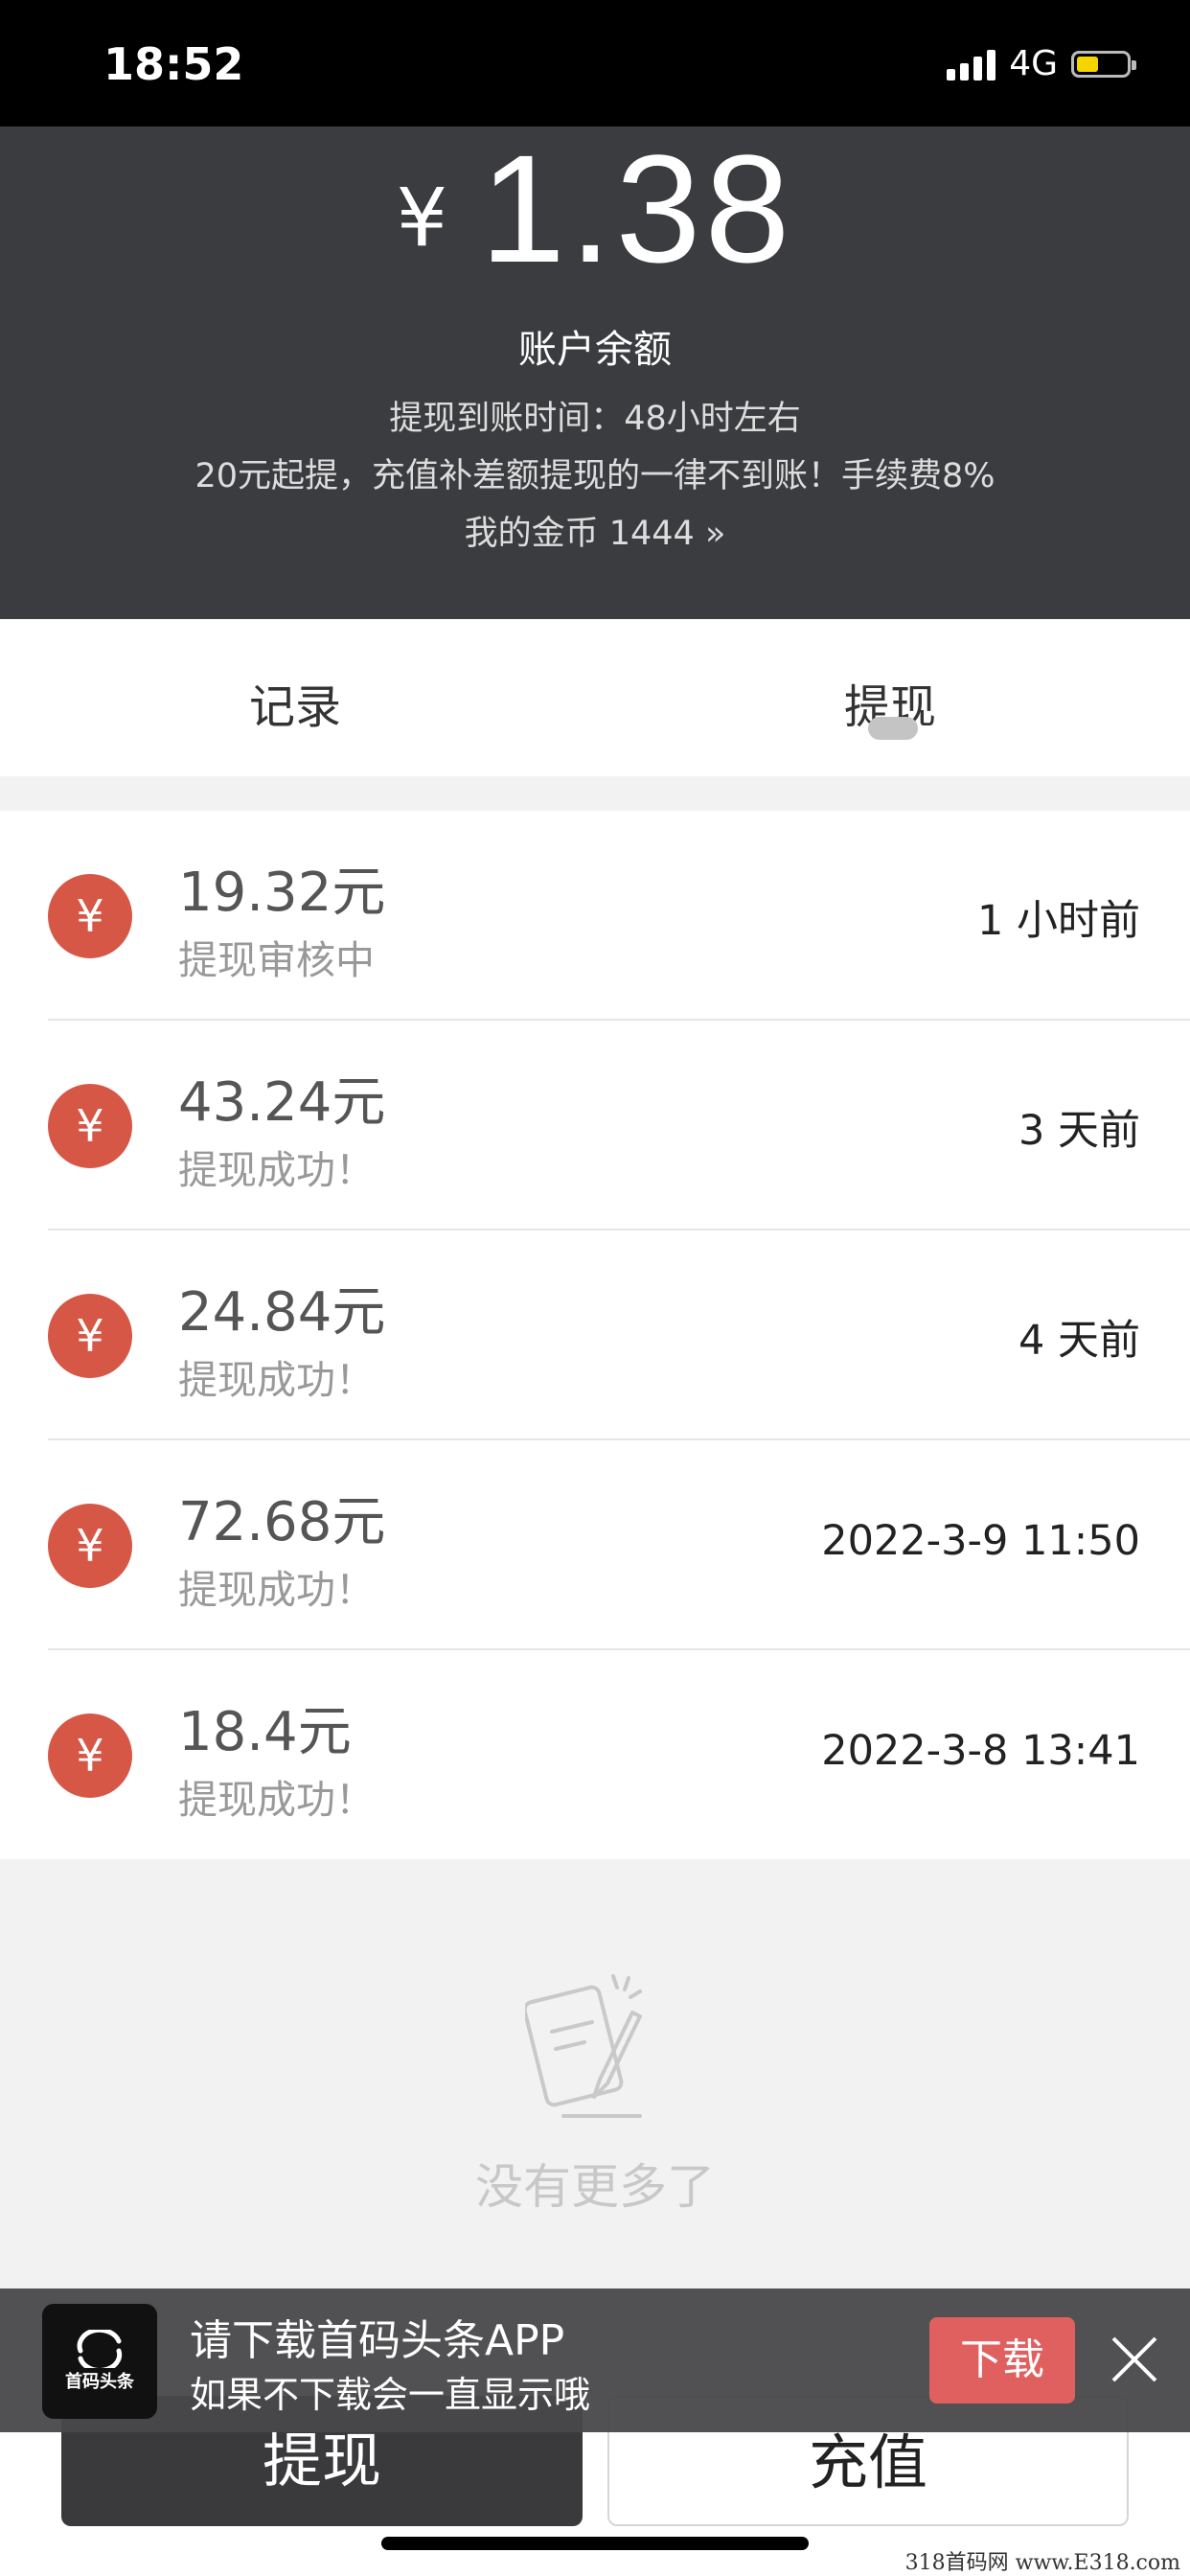 Image resolution: width=1190 pixels, height=2576 pixels. What do you see at coordinates (390, 2395) in the screenshot?
I see `banner-subtitle: 如果不下载会一直显示哦` at bounding box center [390, 2395].